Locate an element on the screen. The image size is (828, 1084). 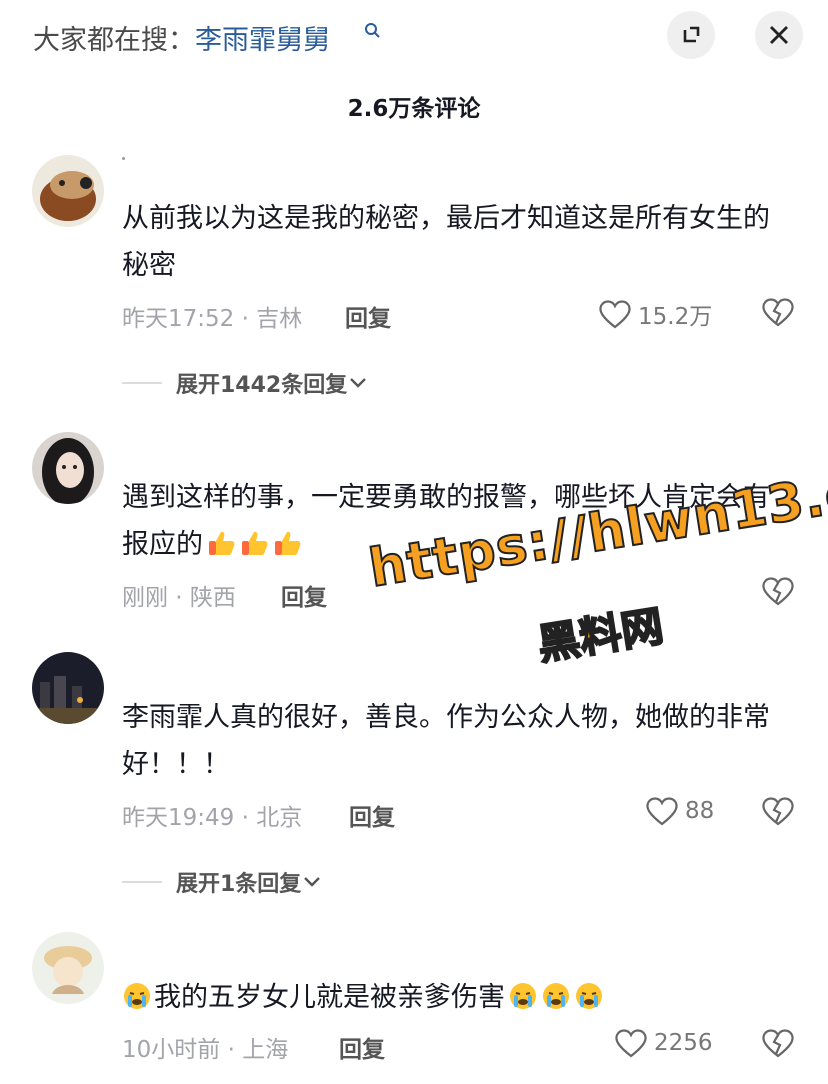
expand-button is located at coordinates (691, 35).